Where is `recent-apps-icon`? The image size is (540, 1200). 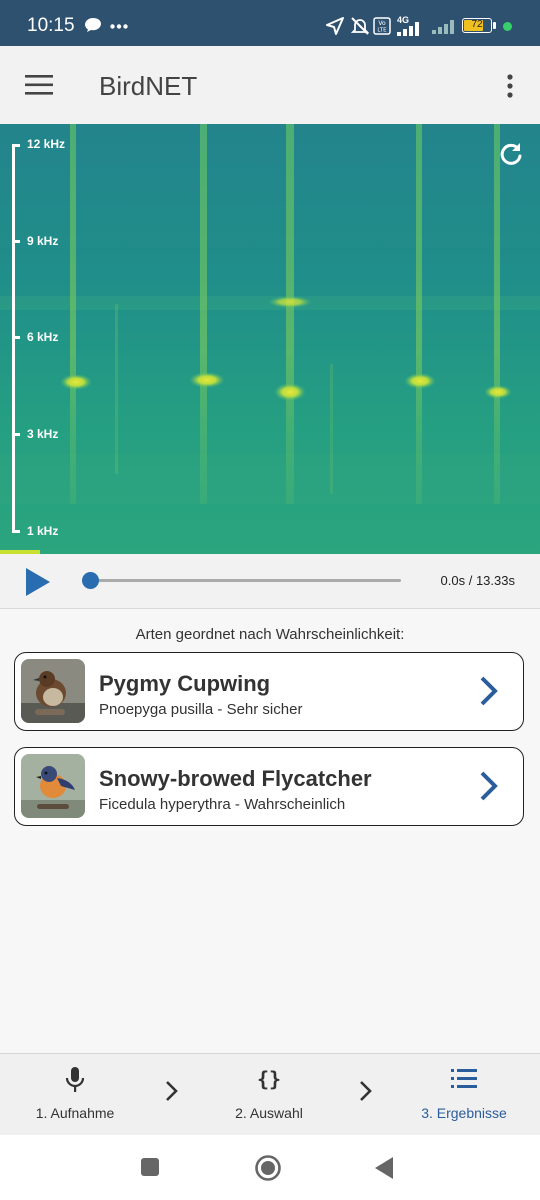
recent-apps-icon is located at coordinates (150, 1167).